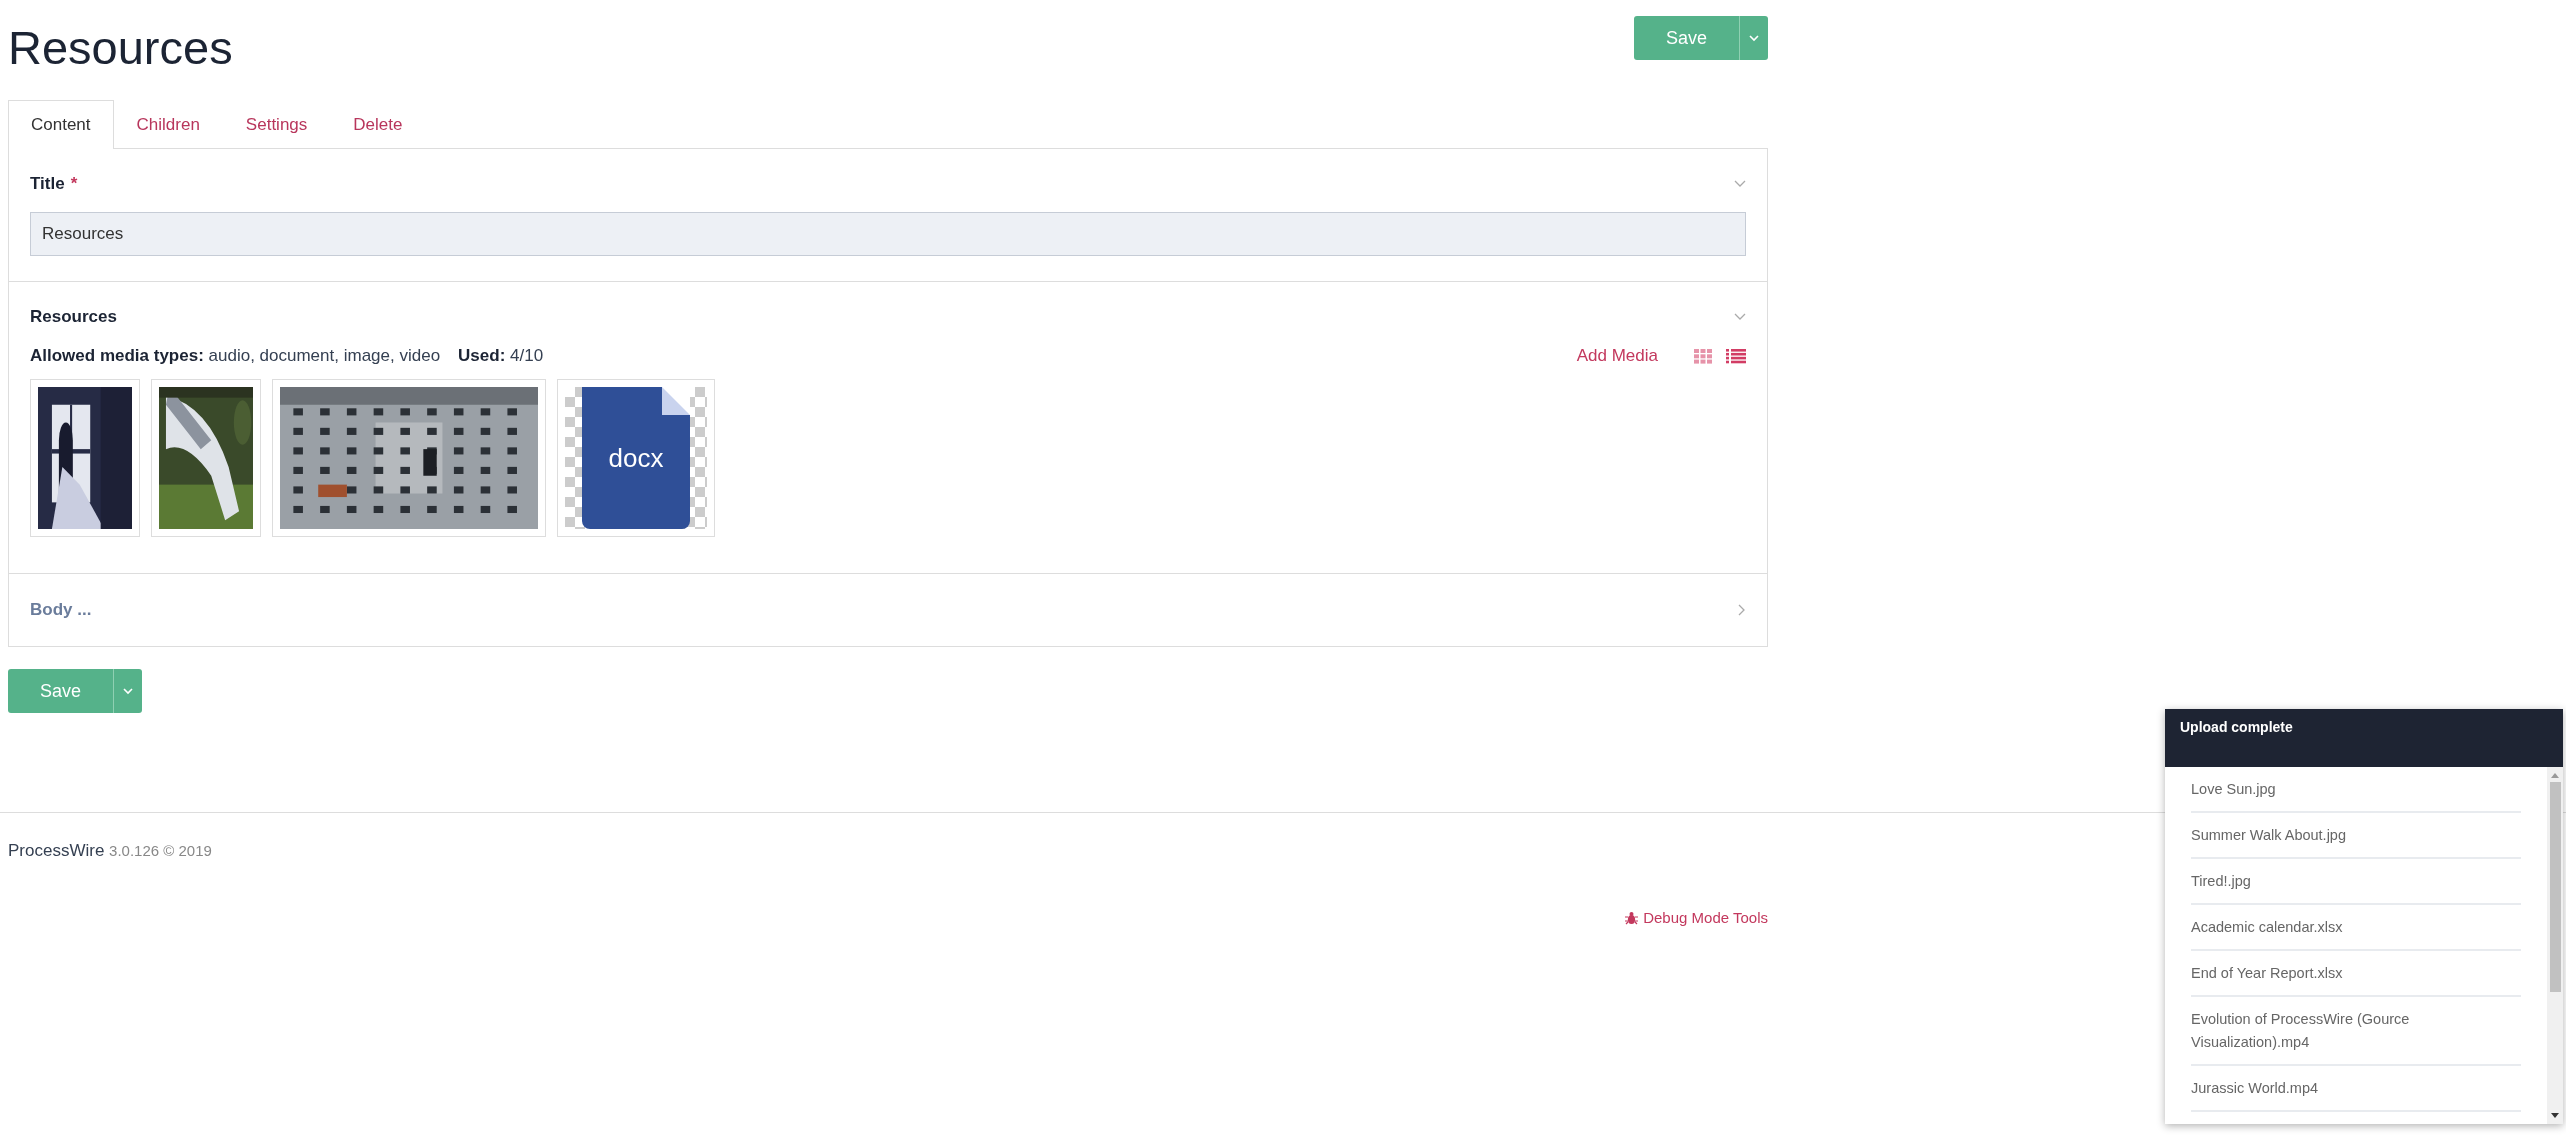 Image resolution: width=2566 pixels, height=1141 pixels. I want to click on uploaded-file-name: Jurassic World.mp4, so click(2255, 1088).